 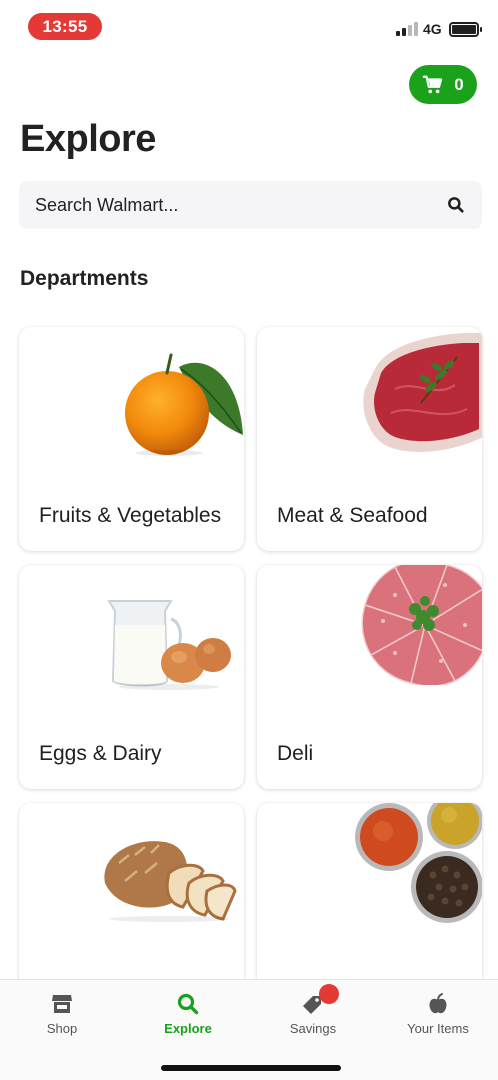 I want to click on department-label: Meat & Seafood, so click(x=352, y=515).